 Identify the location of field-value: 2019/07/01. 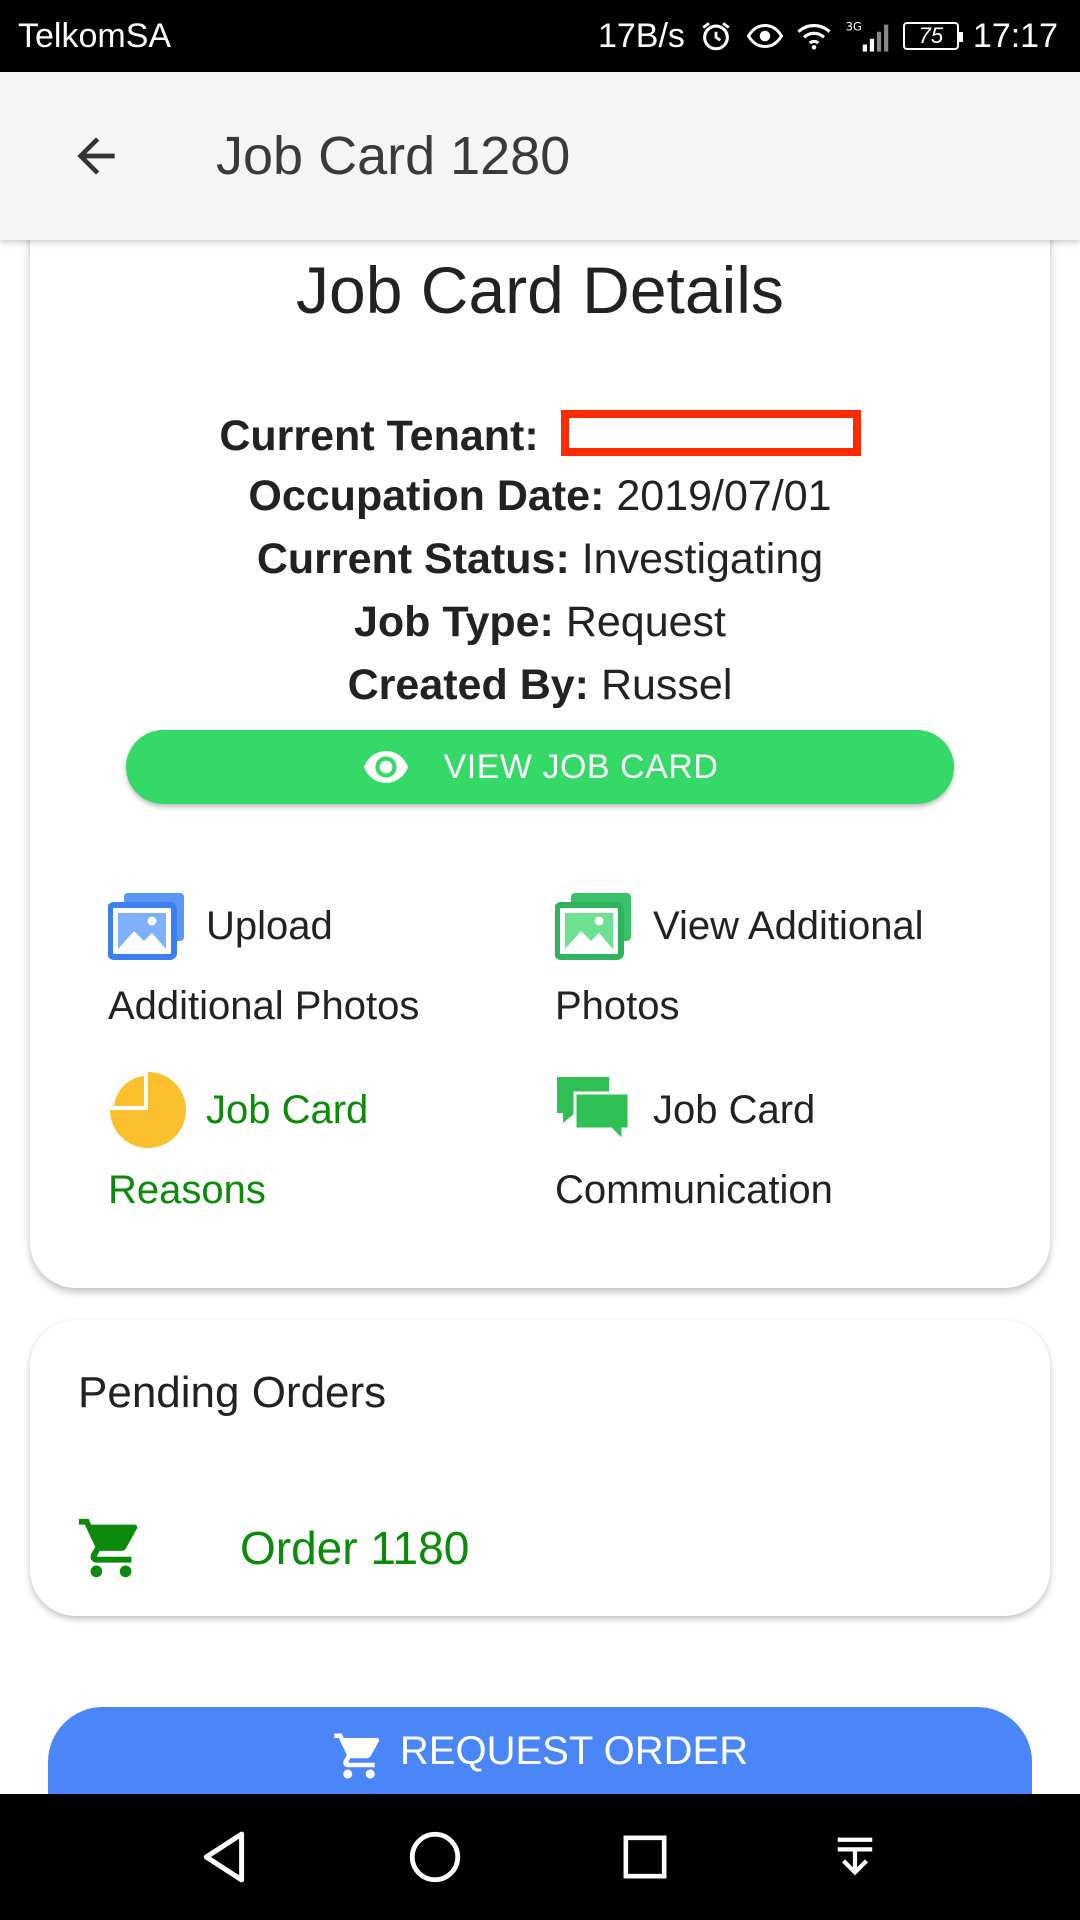
(724, 496).